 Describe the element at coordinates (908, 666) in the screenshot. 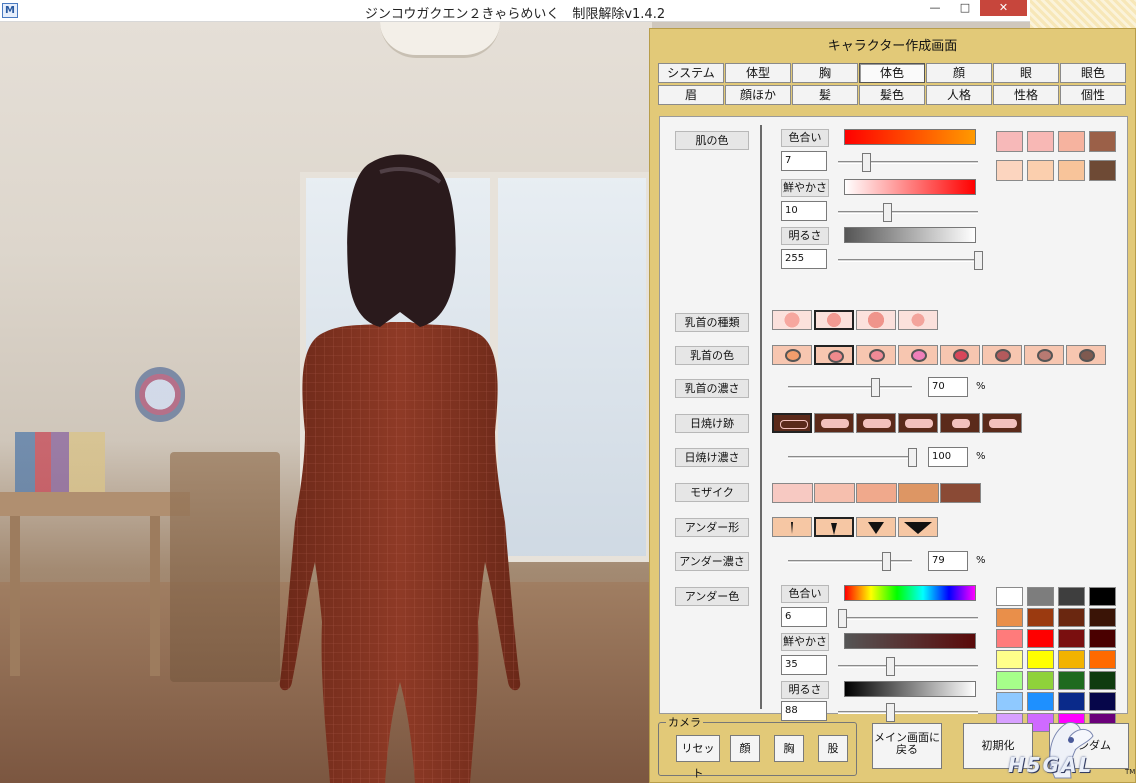

I see `under-saturation-slider` at that location.